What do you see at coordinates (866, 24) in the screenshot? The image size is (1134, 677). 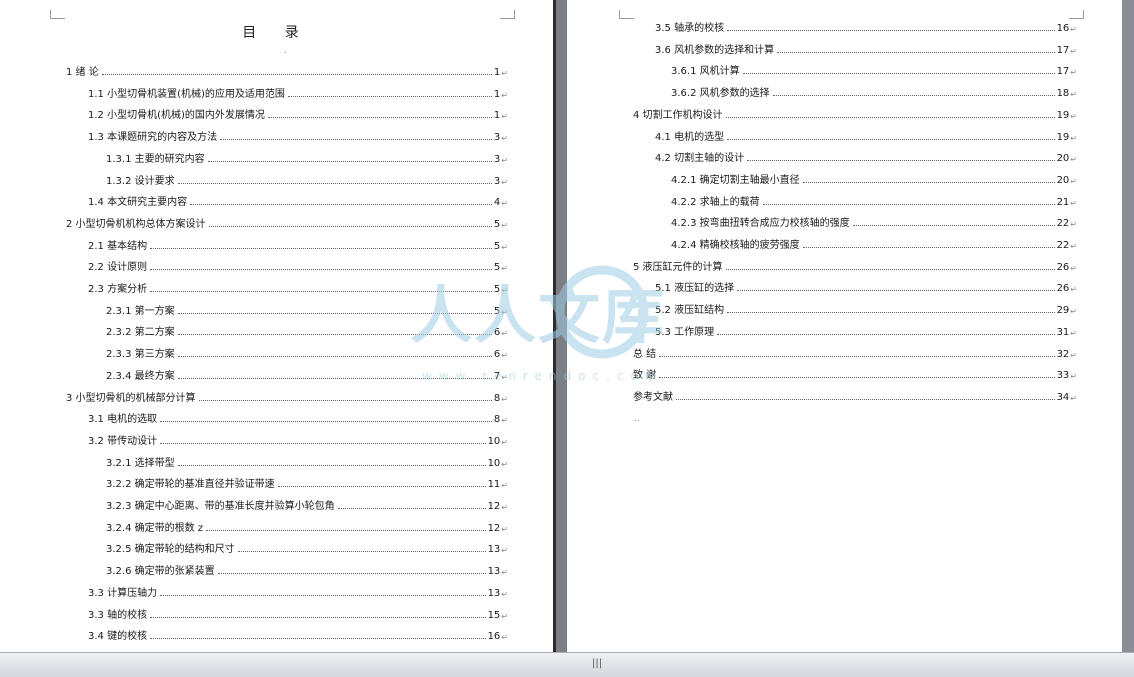 I see `toc-entry: 3.5 轴承的校核 16 ↵` at bounding box center [866, 24].